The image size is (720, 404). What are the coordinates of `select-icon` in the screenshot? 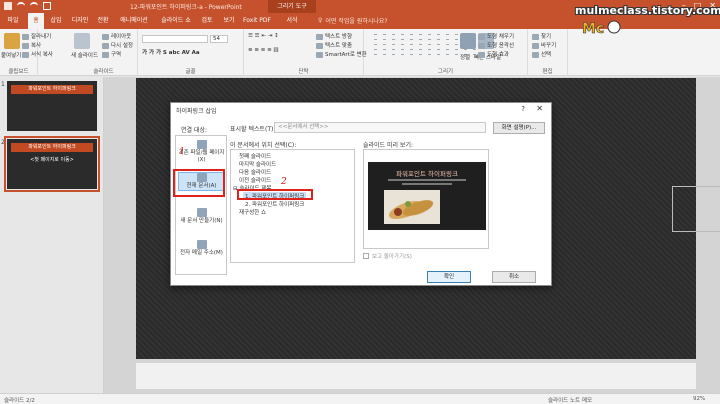 It's located at (535, 54).